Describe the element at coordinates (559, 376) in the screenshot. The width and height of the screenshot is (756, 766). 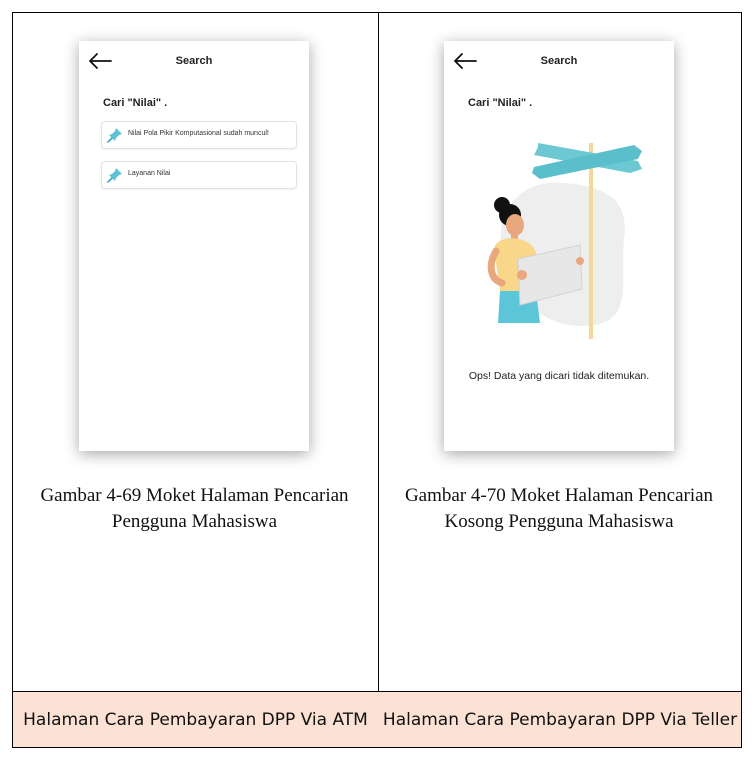
I see `empty-state-message: Ops! Data yang dicari tidak ditemukan.` at that location.